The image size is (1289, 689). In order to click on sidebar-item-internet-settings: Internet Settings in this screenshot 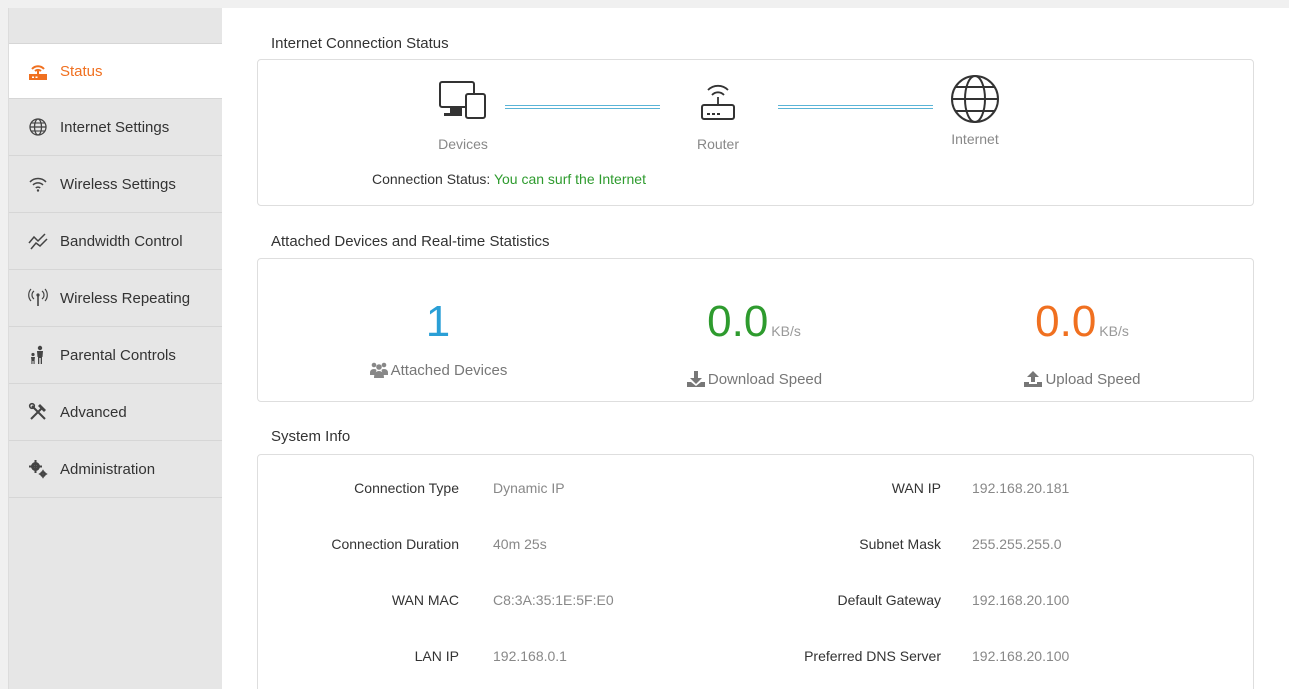, I will do `click(115, 127)`.